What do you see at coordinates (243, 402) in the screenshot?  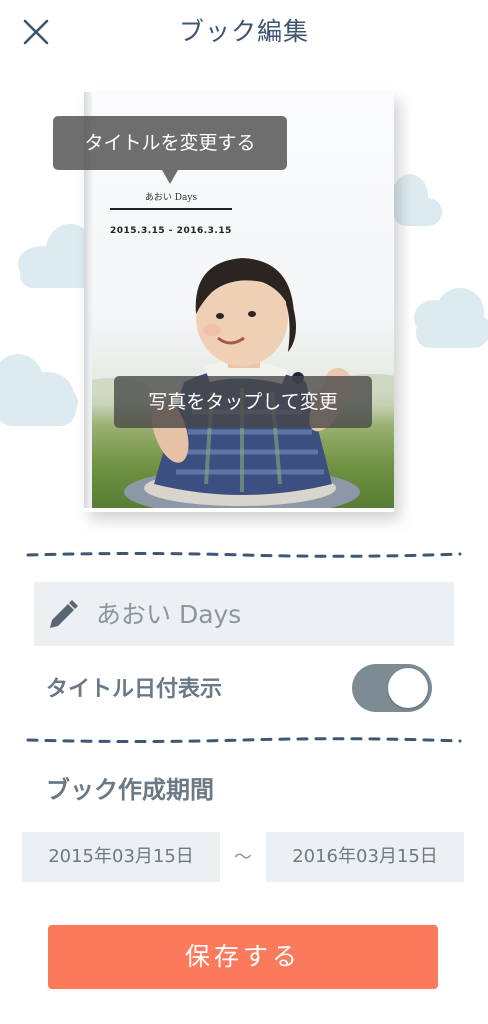 I see `change-photo-tooltip: 写真をタップして変更` at bounding box center [243, 402].